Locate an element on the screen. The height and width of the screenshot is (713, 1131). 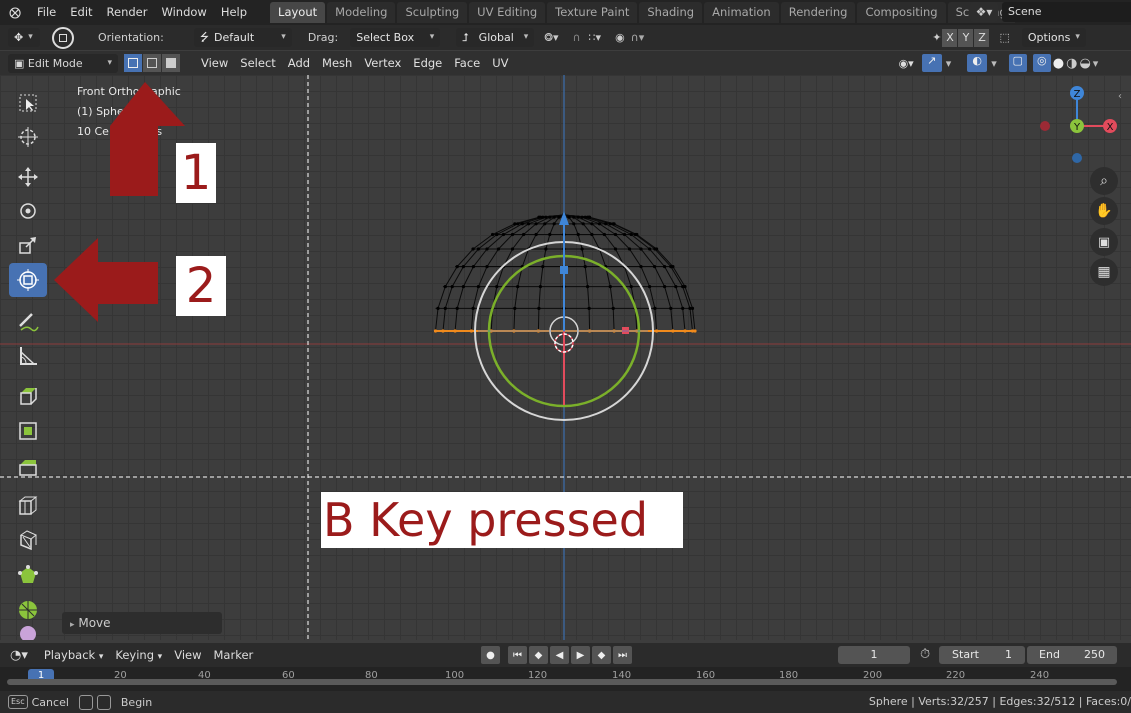
jump-end-icon: ⏭ is located at coordinates (622, 655).